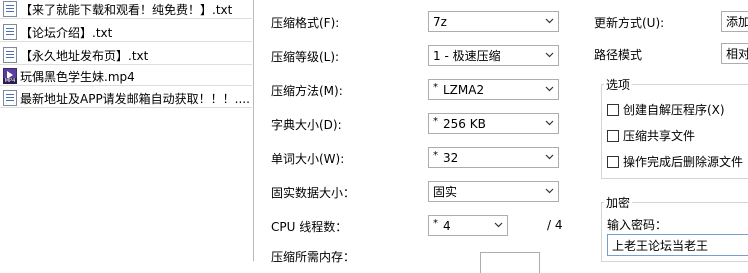  I want to click on list-item: 【永久地址发布页】.txt, so click(126, 55).